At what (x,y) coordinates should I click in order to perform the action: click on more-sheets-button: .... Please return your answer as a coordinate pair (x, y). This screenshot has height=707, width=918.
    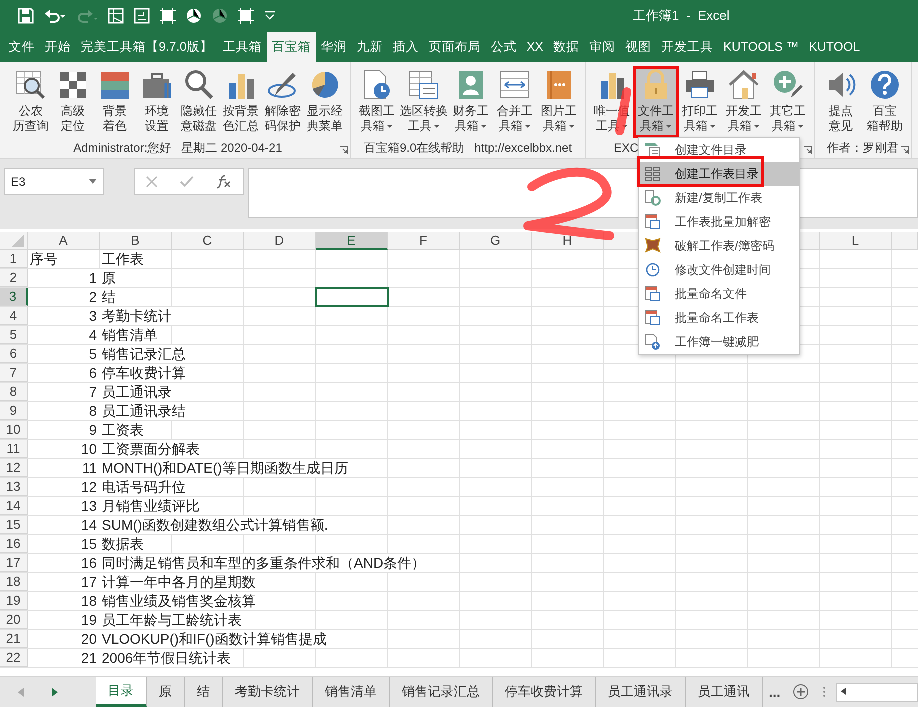
    Looking at the image, I should click on (775, 692).